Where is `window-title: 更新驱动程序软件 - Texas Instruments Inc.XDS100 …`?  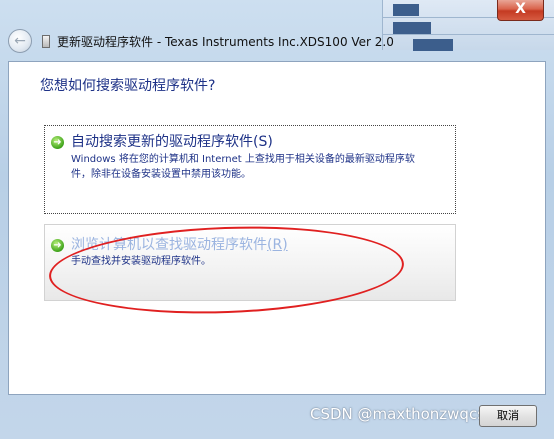 window-title: 更新驱动程序软件 - Texas Instruments Inc.XDS100 … is located at coordinates (225, 42).